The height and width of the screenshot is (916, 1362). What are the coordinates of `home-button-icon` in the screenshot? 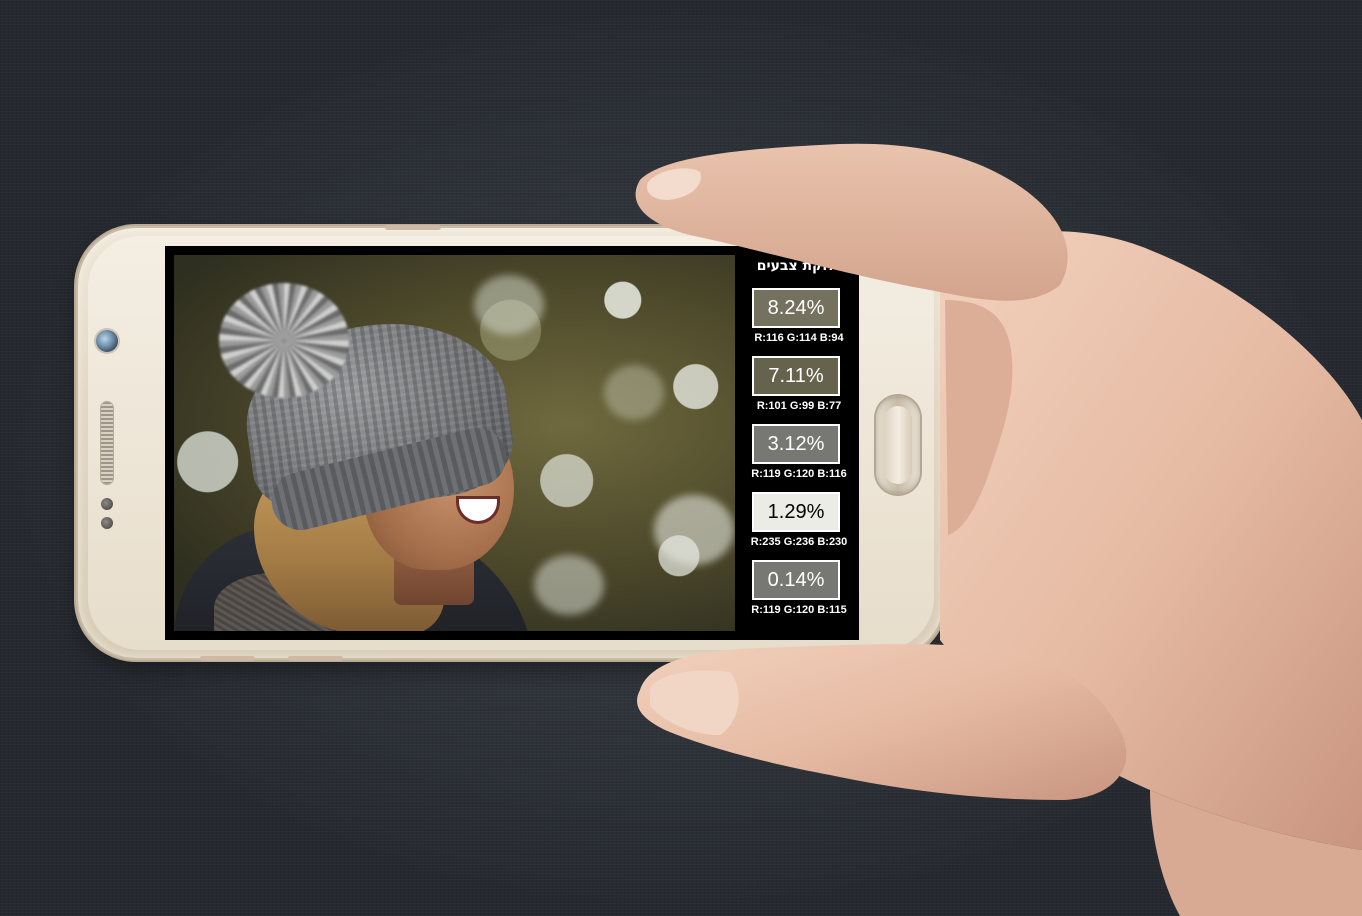 It's located at (898, 445).